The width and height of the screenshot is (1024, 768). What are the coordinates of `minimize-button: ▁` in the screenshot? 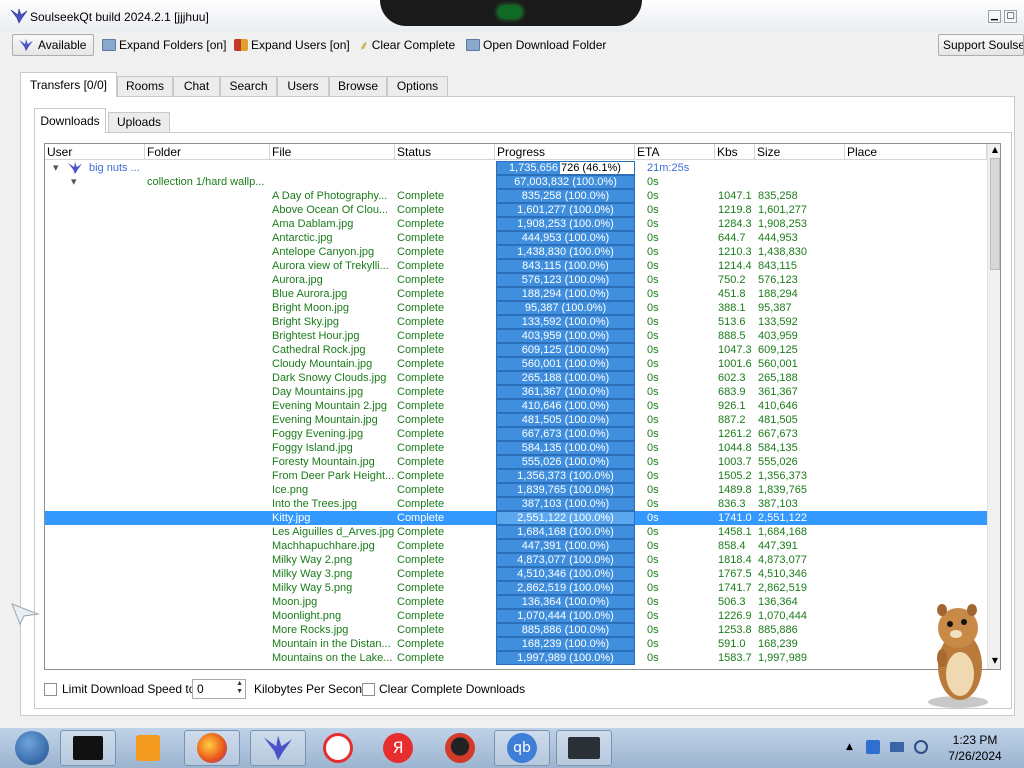 It's located at (994, 16).